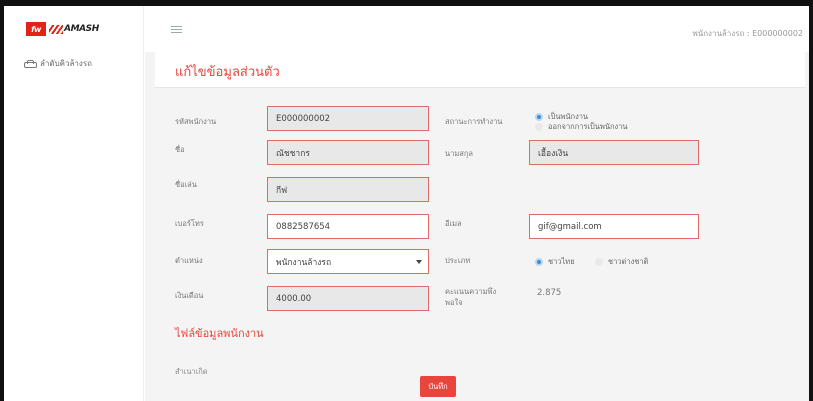  What do you see at coordinates (176, 30) in the screenshot?
I see `hamburger-menu-icon` at bounding box center [176, 30].